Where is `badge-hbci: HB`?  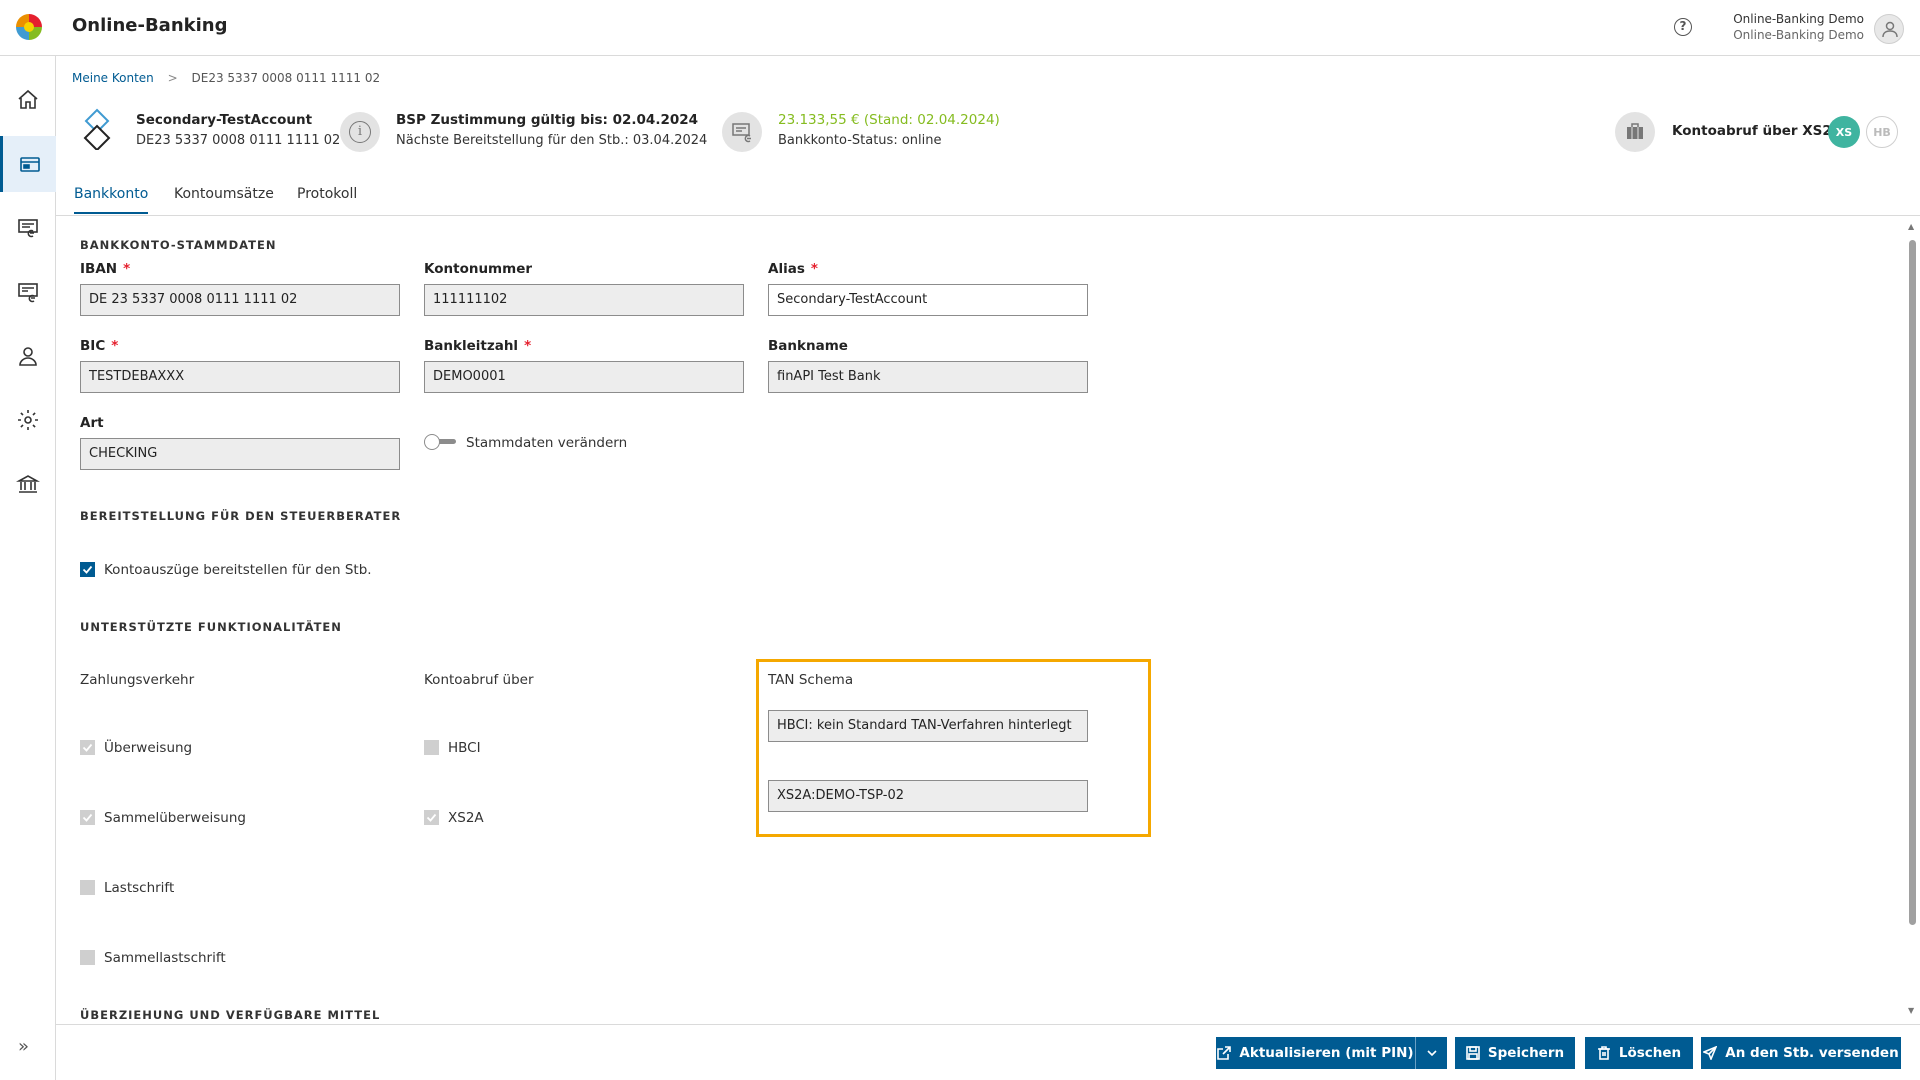 badge-hbci: HB is located at coordinates (1882, 132).